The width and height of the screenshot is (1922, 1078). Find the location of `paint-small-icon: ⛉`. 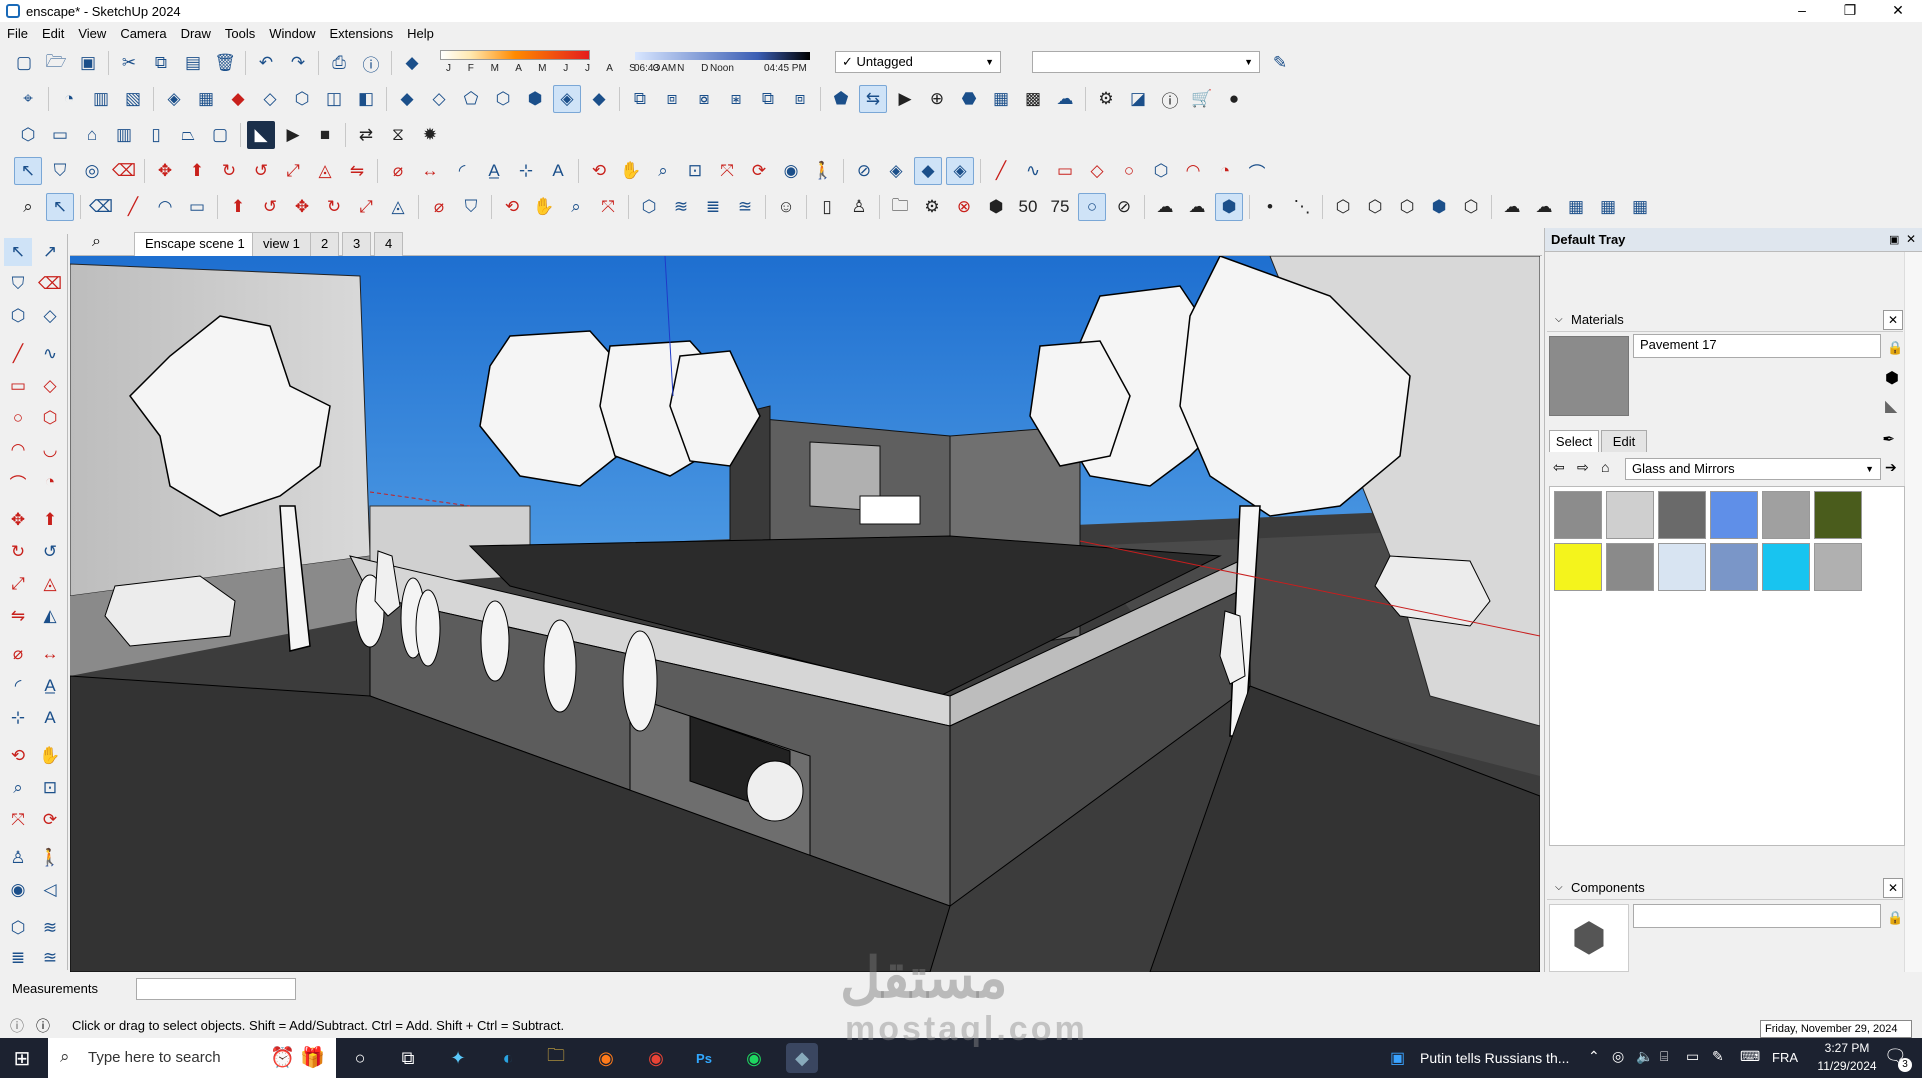

paint-small-icon: ⛉ is located at coordinates (471, 207).